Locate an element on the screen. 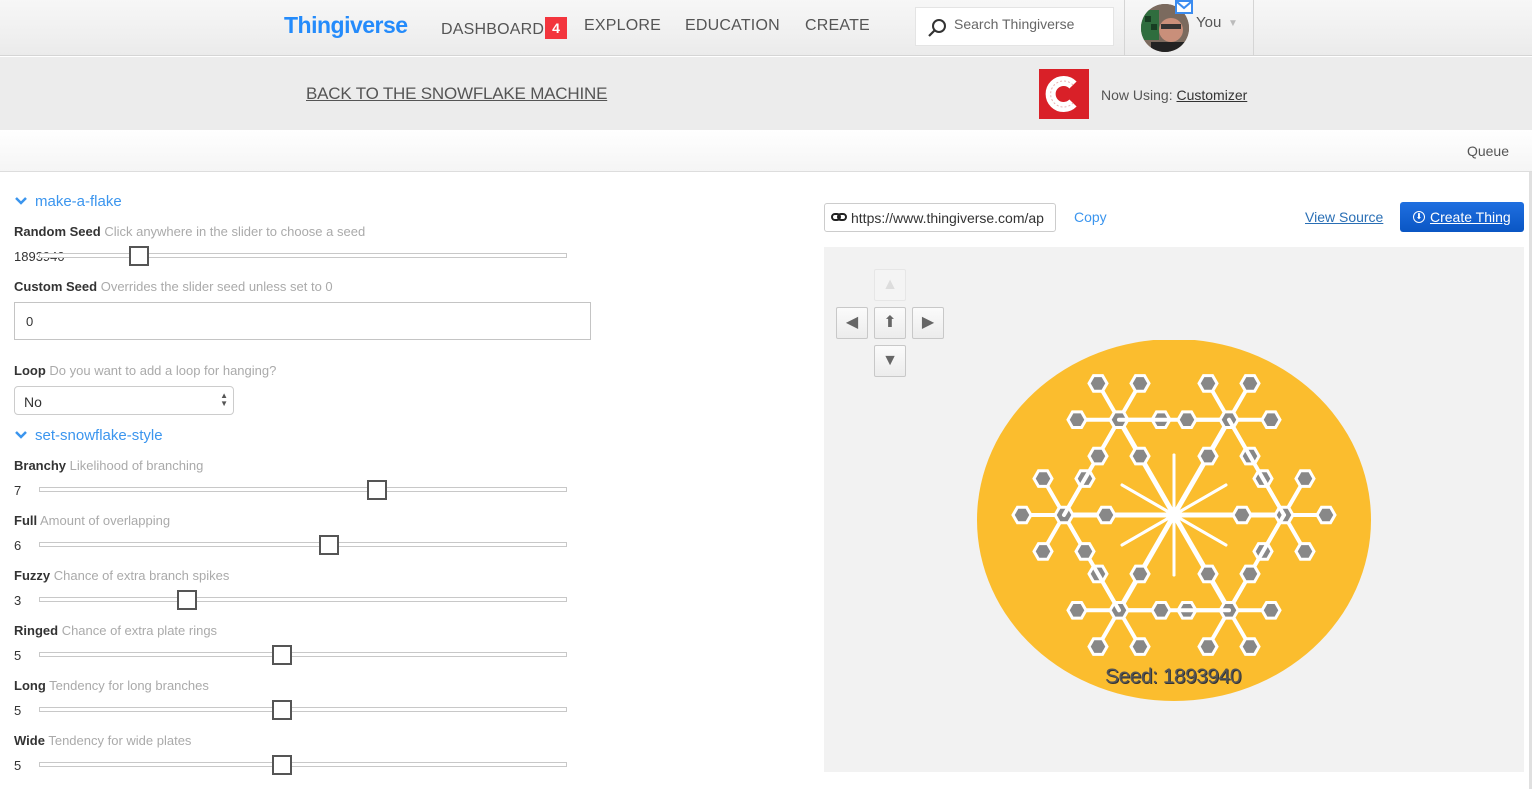  param-name: Loop is located at coordinates (30, 370).